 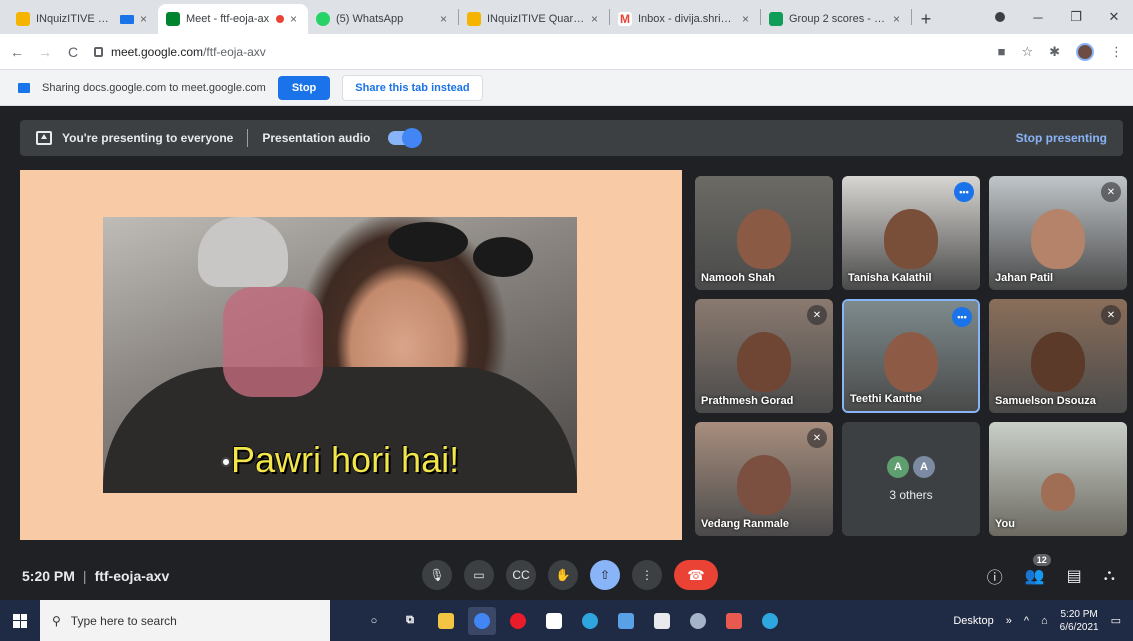 What do you see at coordinates (1074, 576) in the screenshot?
I see `chat-icon: ▤` at bounding box center [1074, 576].